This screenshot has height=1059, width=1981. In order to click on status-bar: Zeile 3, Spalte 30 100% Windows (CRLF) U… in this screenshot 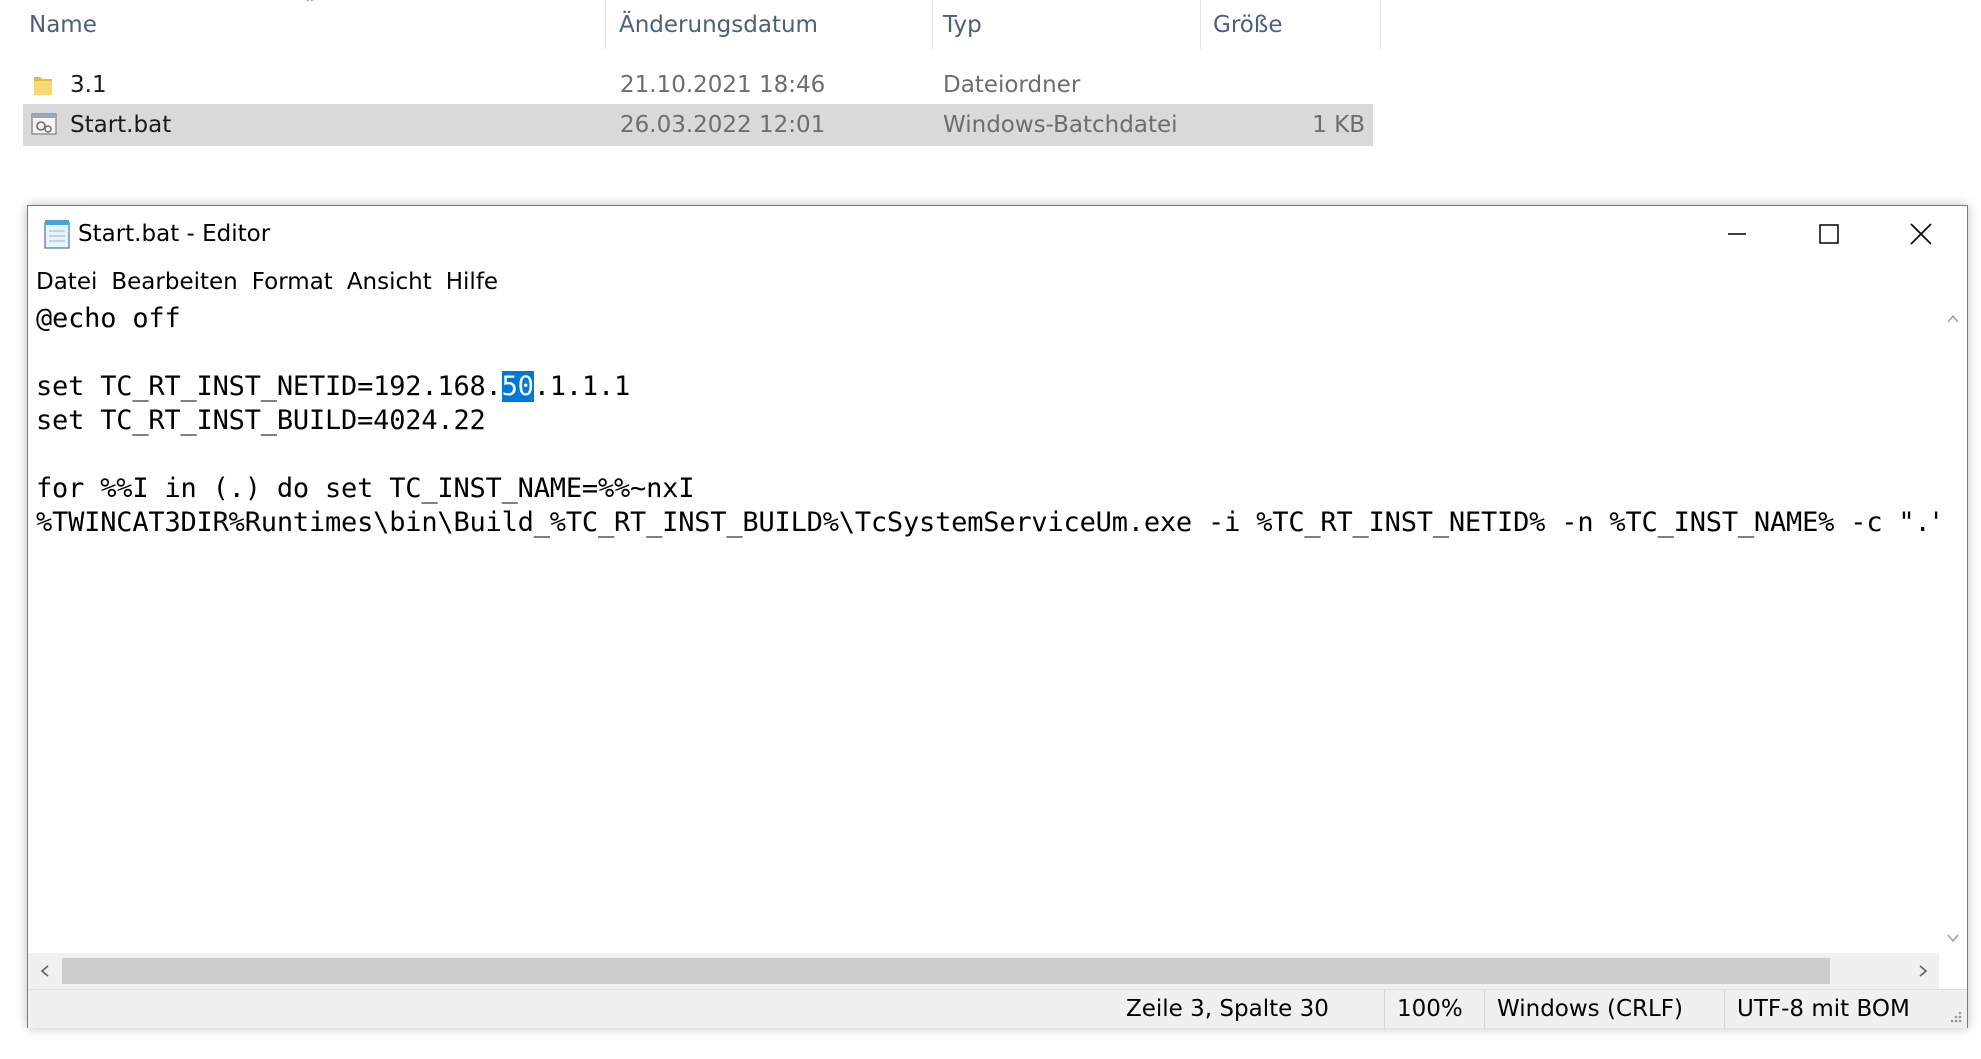, I will do `click(997, 1009)`.